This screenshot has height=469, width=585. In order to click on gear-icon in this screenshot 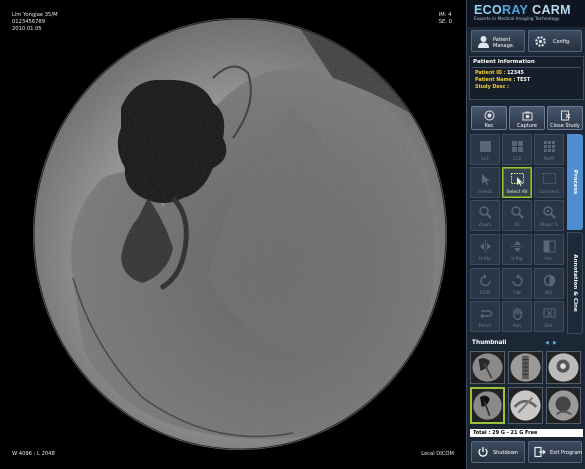, I will do `click(540, 41)`.